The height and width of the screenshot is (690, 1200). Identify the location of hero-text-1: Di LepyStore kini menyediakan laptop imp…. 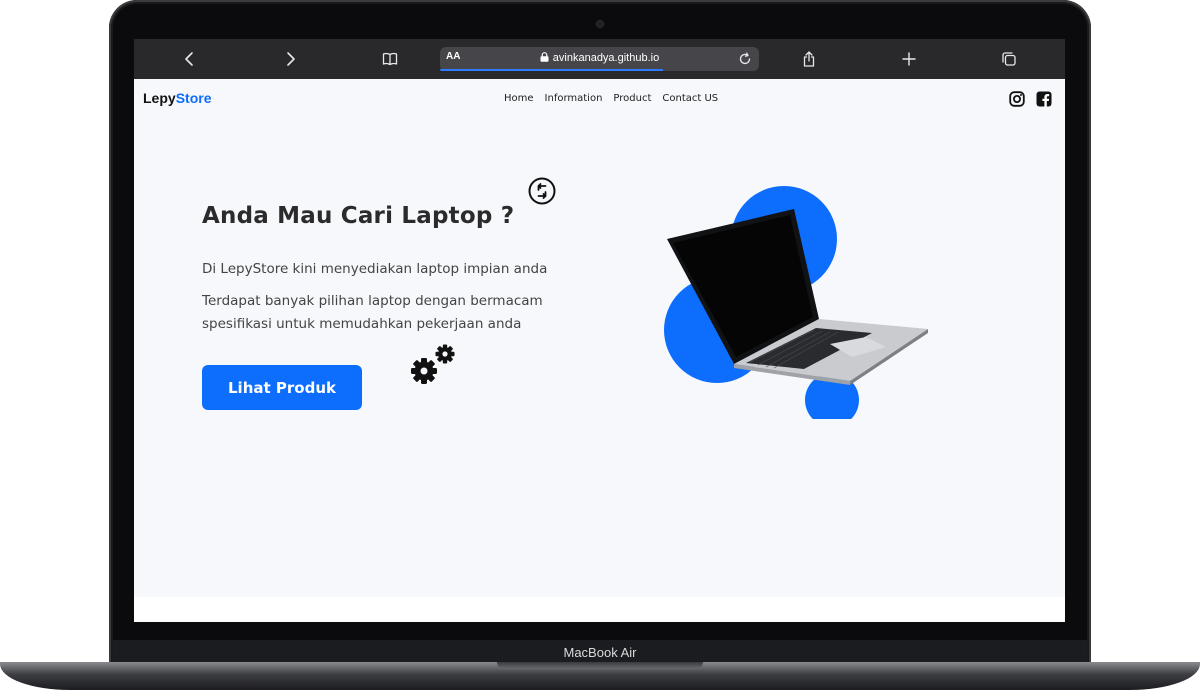
(375, 269).